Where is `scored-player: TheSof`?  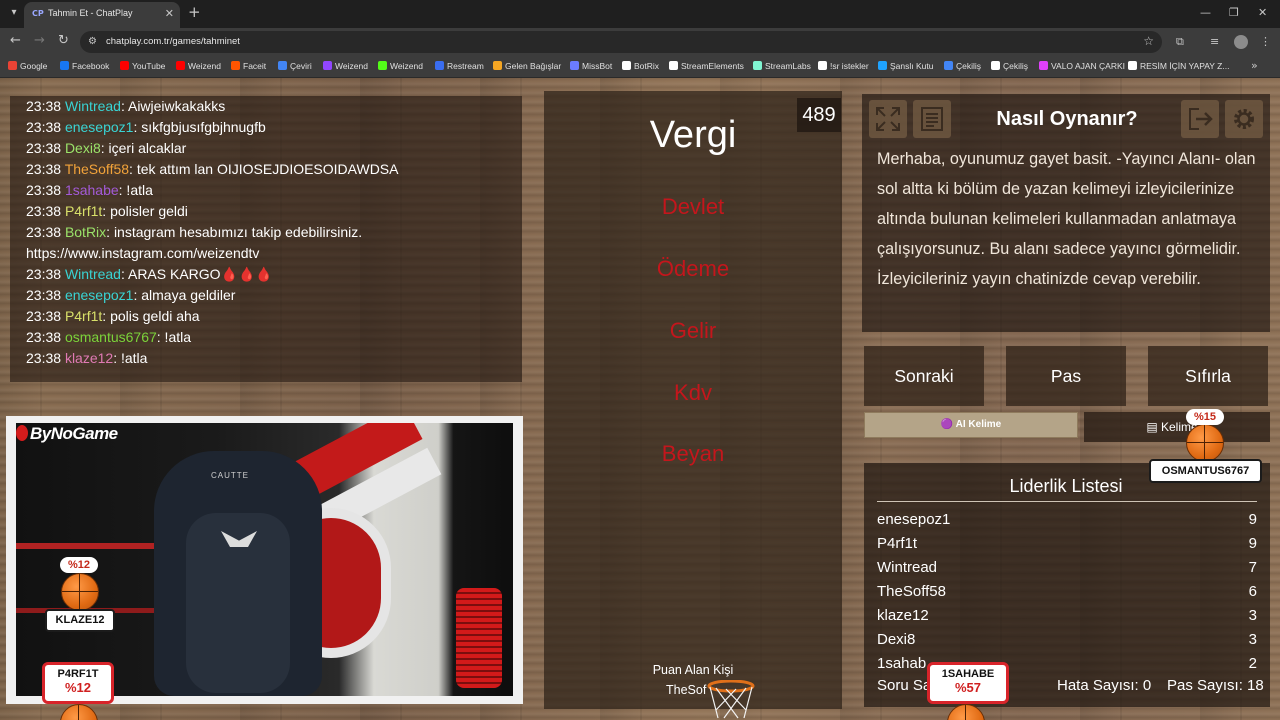 scored-player: TheSof is located at coordinates (686, 690).